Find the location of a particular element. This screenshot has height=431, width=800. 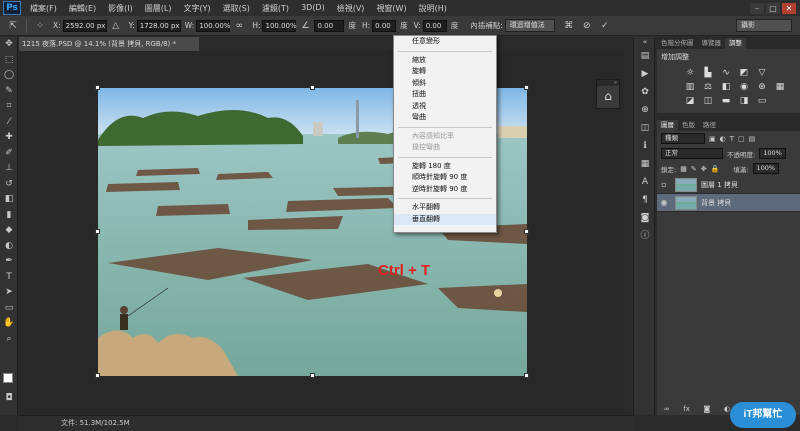

width-field: 100.00% is located at coordinates (213, 25).